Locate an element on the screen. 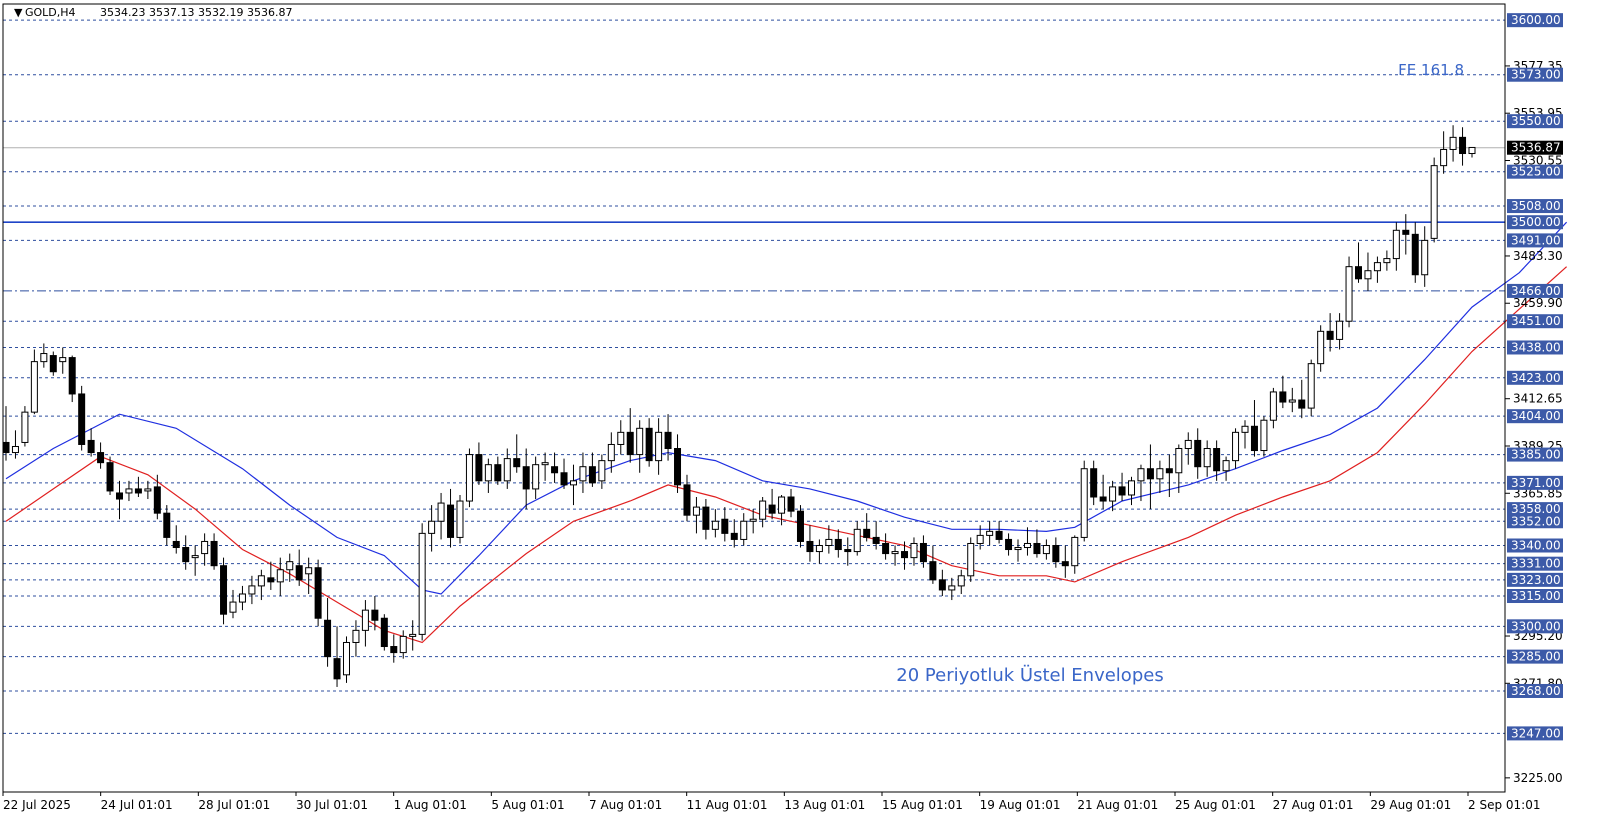 Image resolution: width=1614 pixels, height=840 pixels. x-tick-label: 30 Jul 01:01 is located at coordinates (332, 805).